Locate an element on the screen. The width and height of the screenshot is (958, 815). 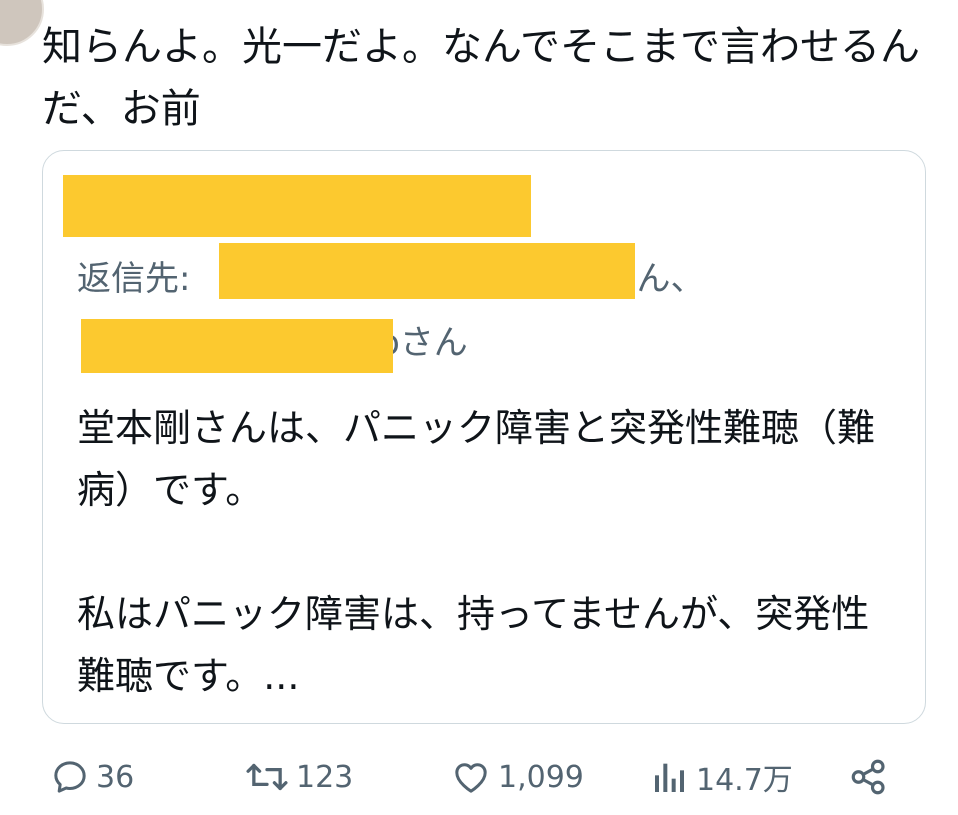
views-icon is located at coordinates (669, 777).